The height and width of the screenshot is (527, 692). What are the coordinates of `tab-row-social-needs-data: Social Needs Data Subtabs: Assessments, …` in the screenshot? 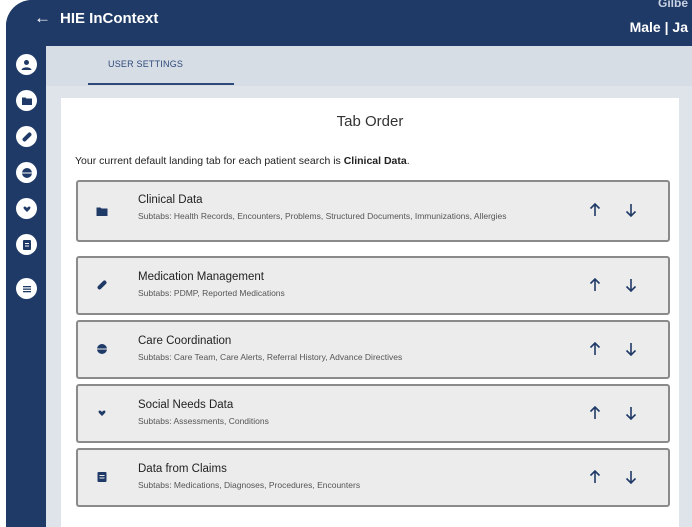 It's located at (373, 413).